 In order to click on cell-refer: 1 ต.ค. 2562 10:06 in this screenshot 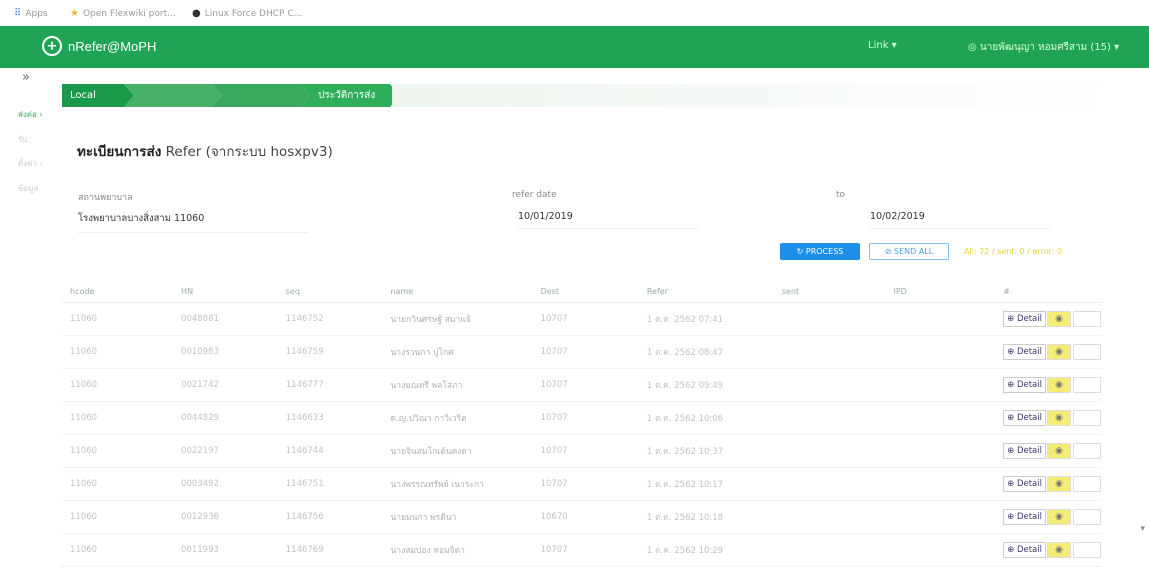, I will do `click(706, 418)`.